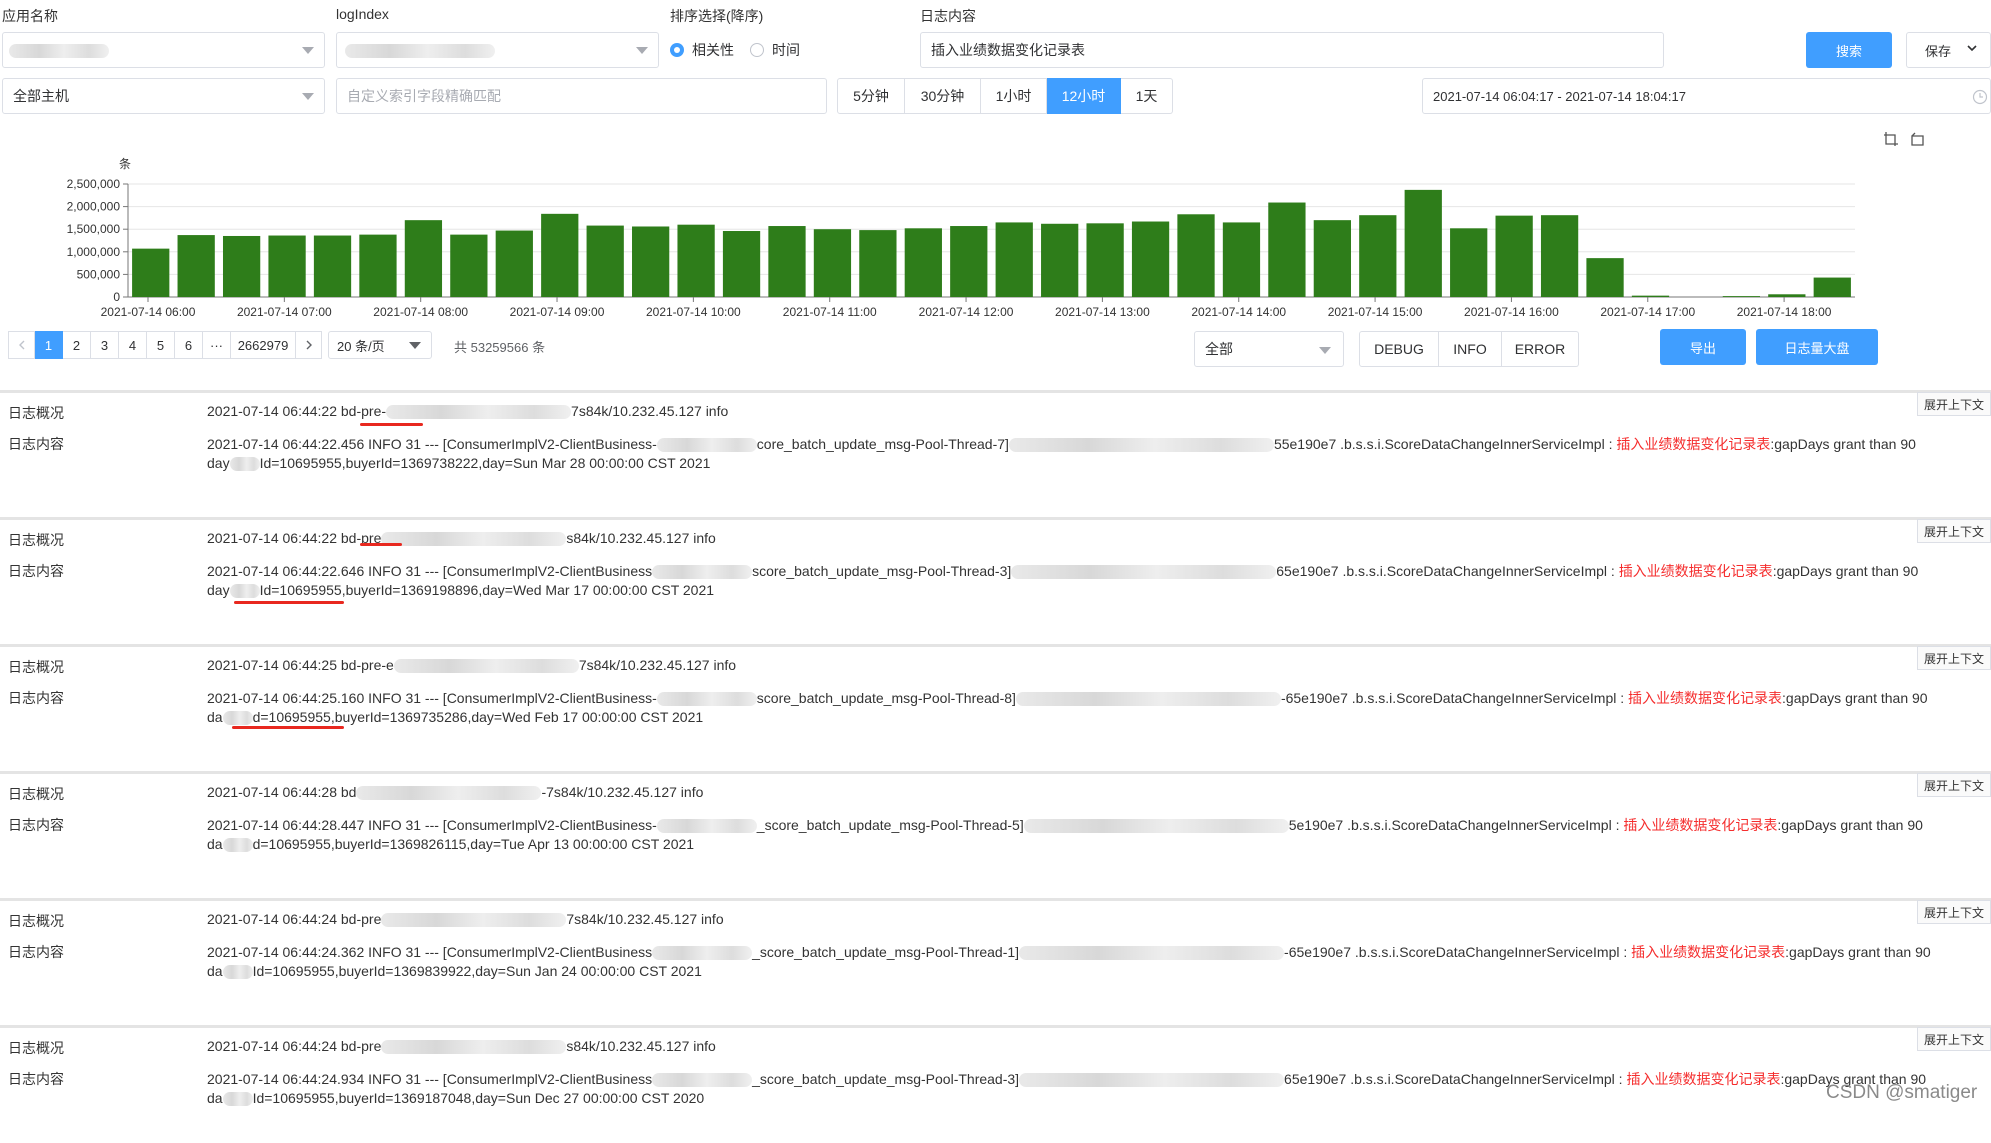  I want to click on logindex-select, so click(497, 50).